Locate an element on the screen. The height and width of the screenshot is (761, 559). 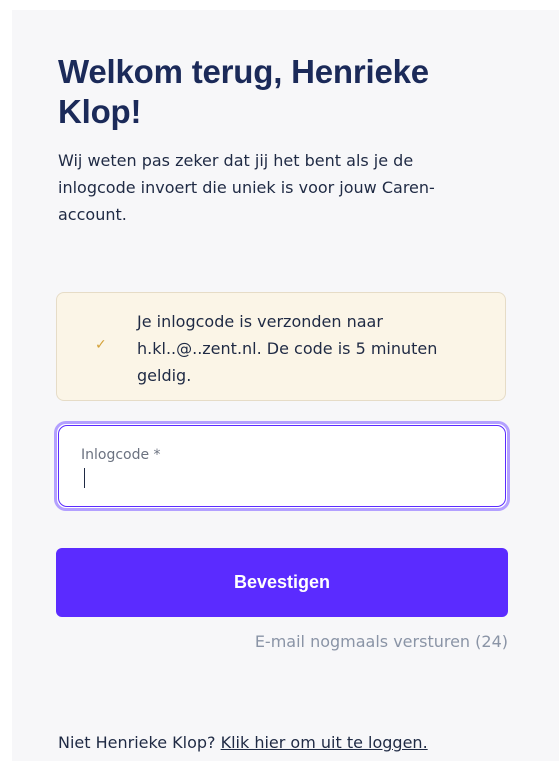
login-code-field: Inlogcode * is located at coordinates (282, 466).